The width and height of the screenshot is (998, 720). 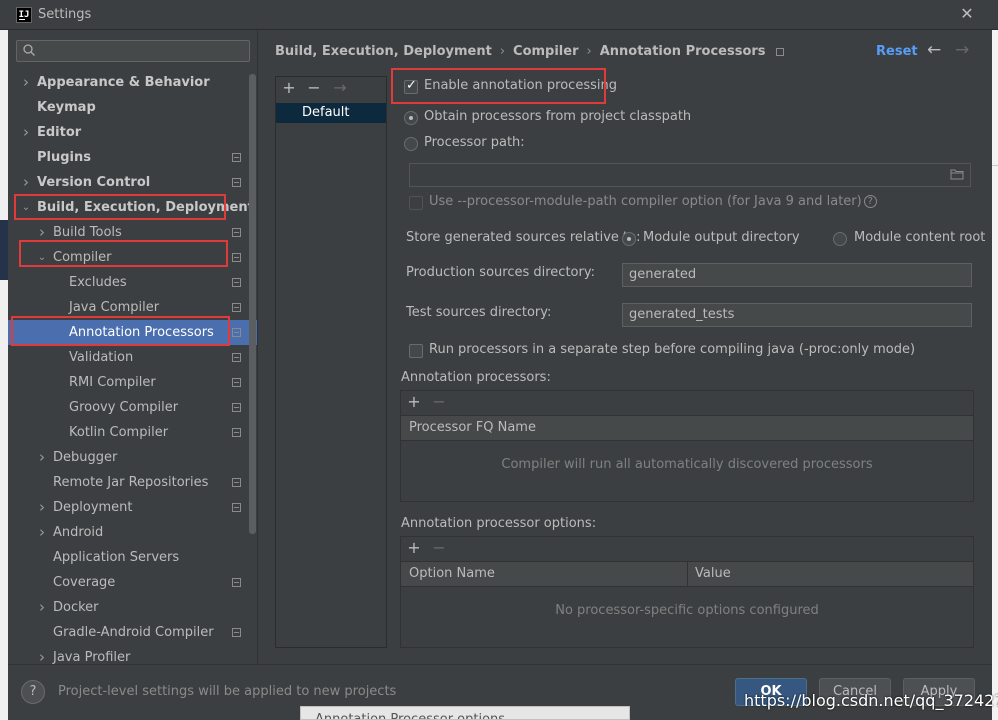 I want to click on background-window-peek: Annotation Processor options, so click(x=465, y=713).